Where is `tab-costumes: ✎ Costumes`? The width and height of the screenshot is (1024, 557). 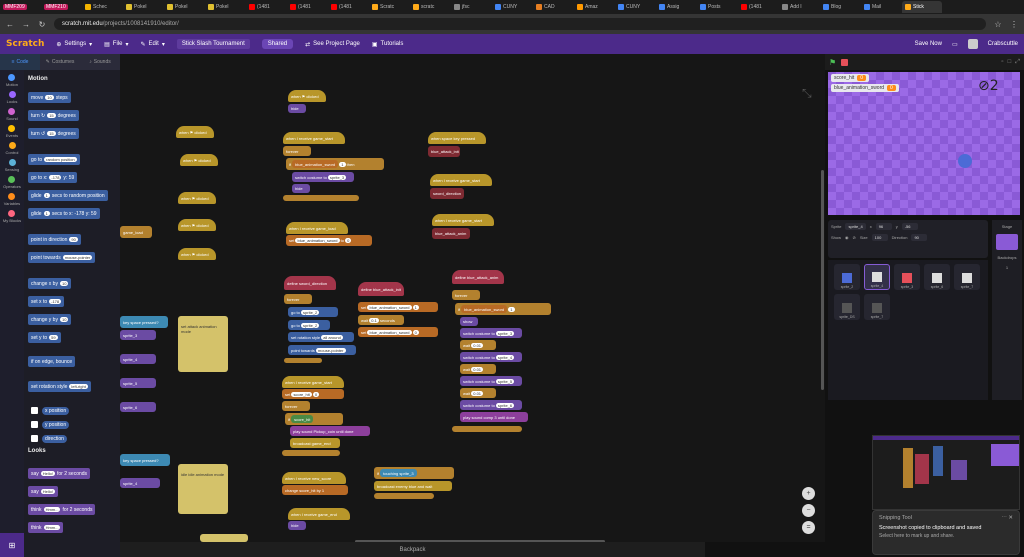
tab-costumes: ✎ Costumes is located at coordinates (60, 62).